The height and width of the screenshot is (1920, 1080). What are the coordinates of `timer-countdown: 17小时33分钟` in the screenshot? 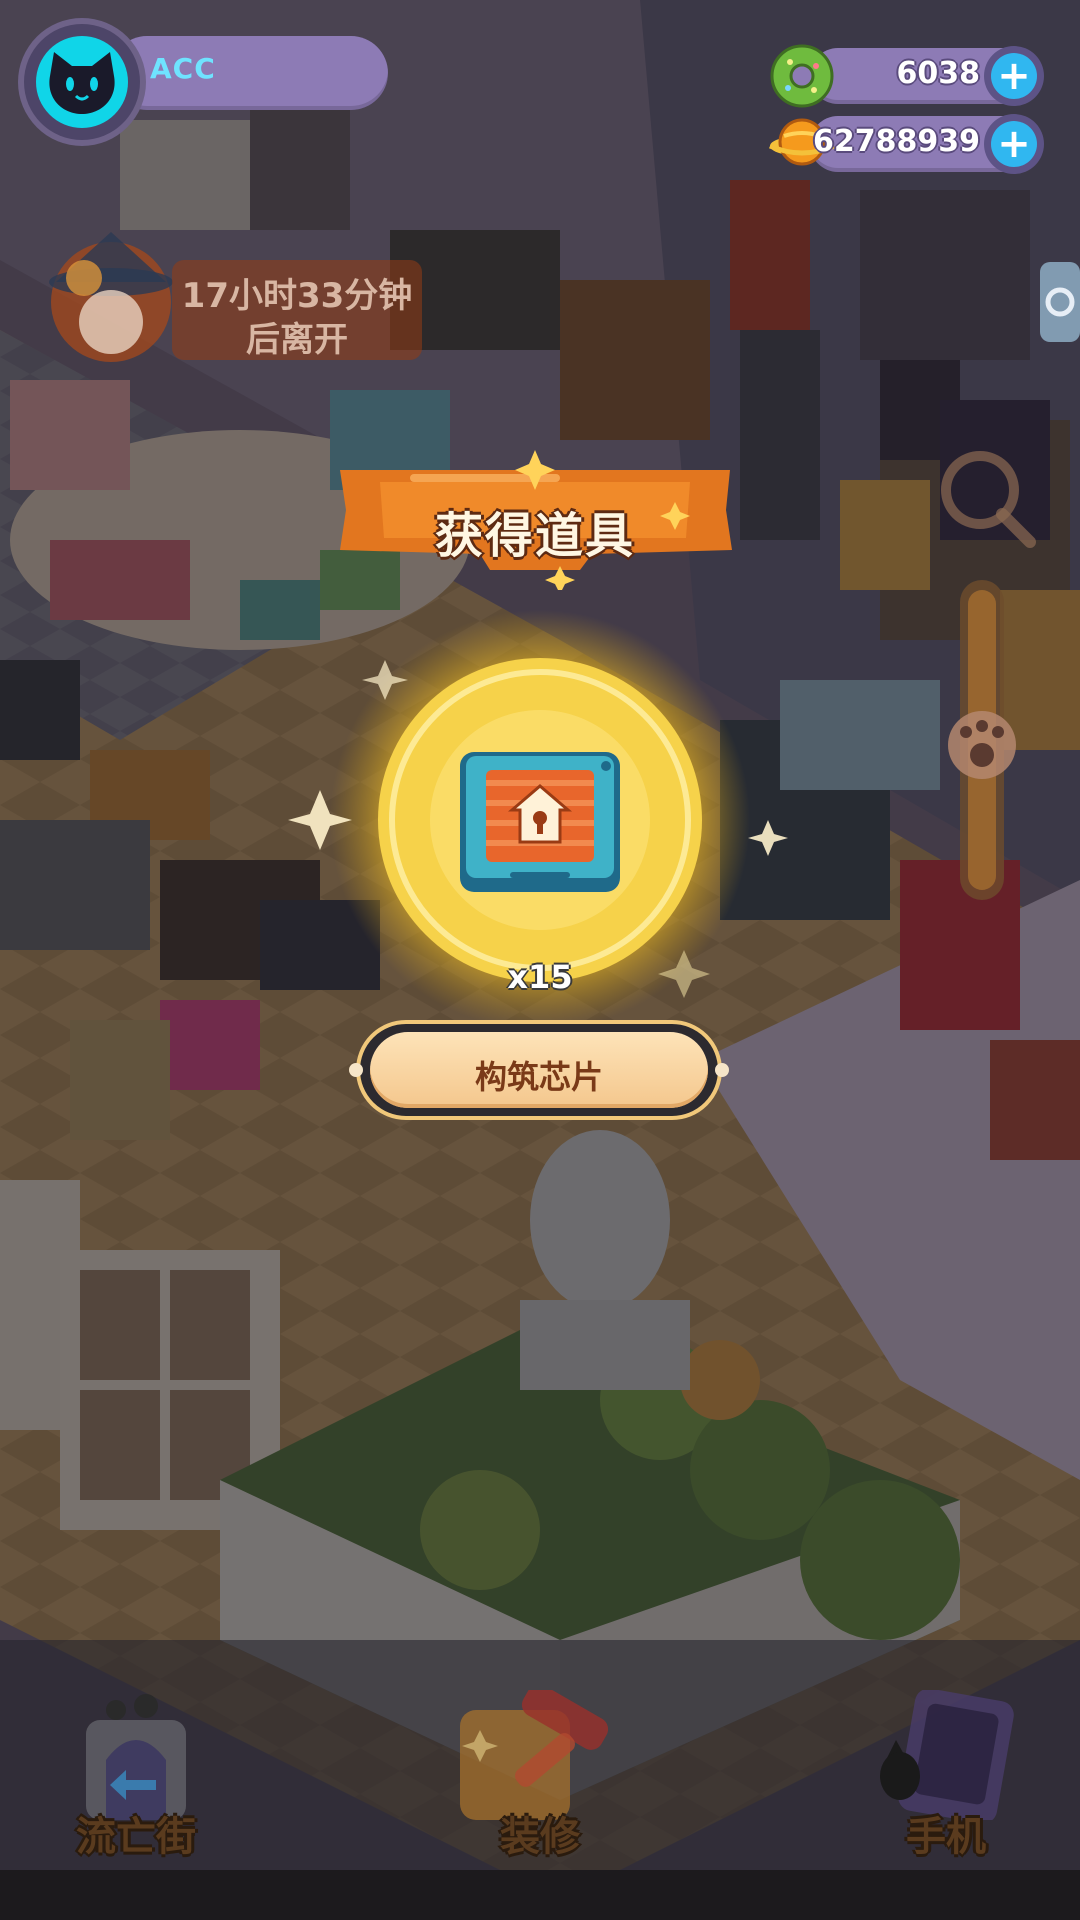 It's located at (297, 296).